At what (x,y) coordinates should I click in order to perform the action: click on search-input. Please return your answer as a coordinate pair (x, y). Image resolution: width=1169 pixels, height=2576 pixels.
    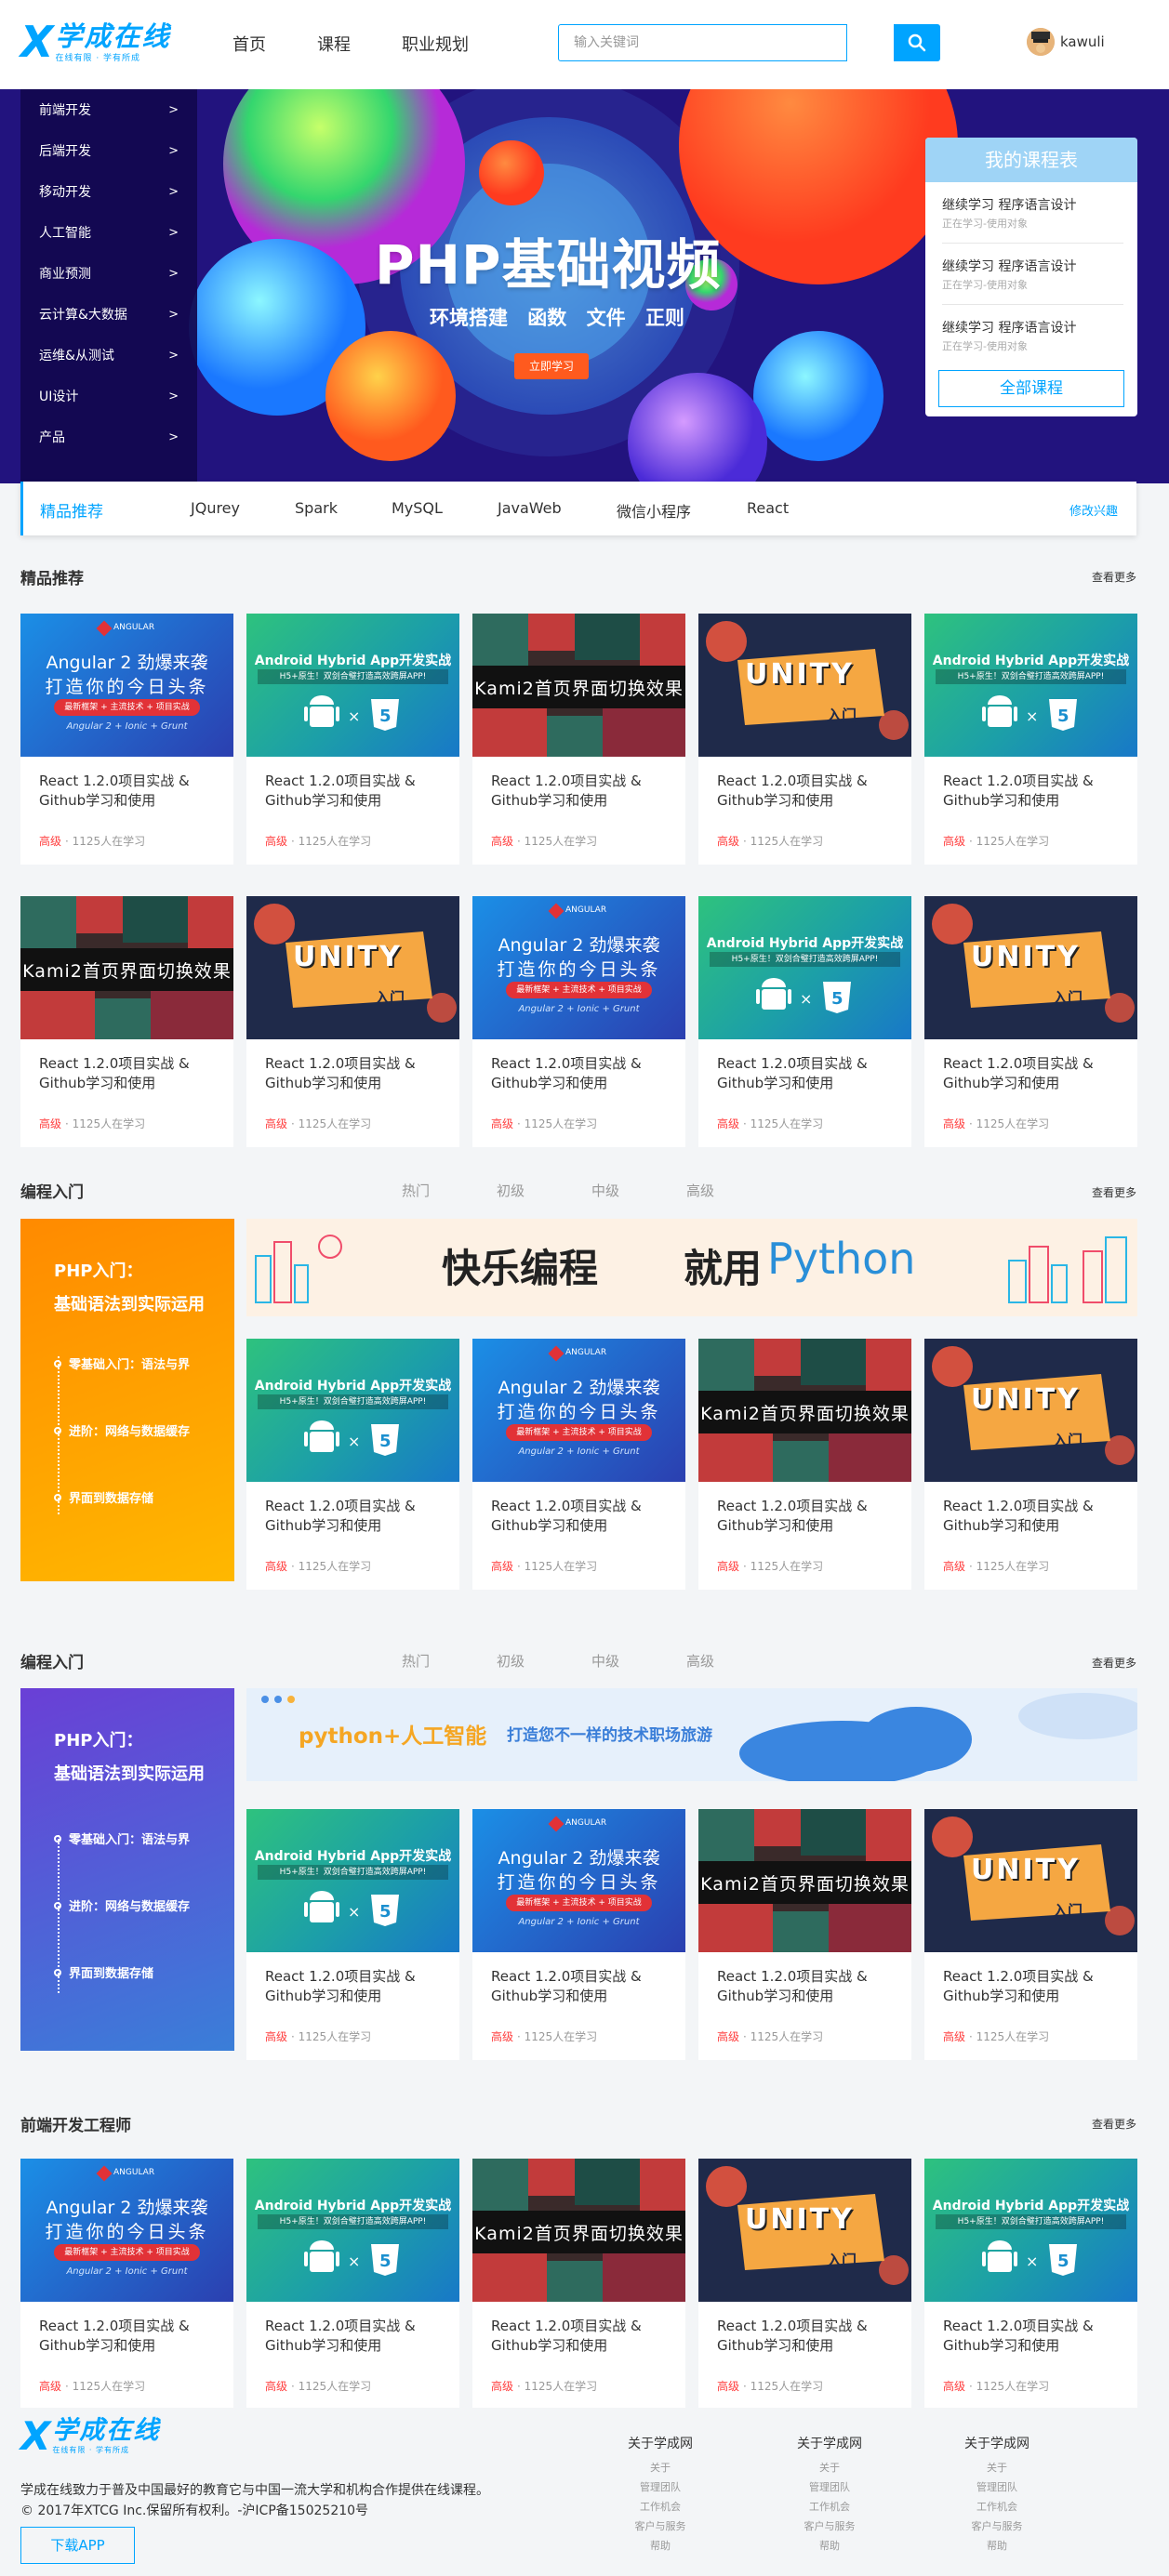
    Looking at the image, I should click on (702, 42).